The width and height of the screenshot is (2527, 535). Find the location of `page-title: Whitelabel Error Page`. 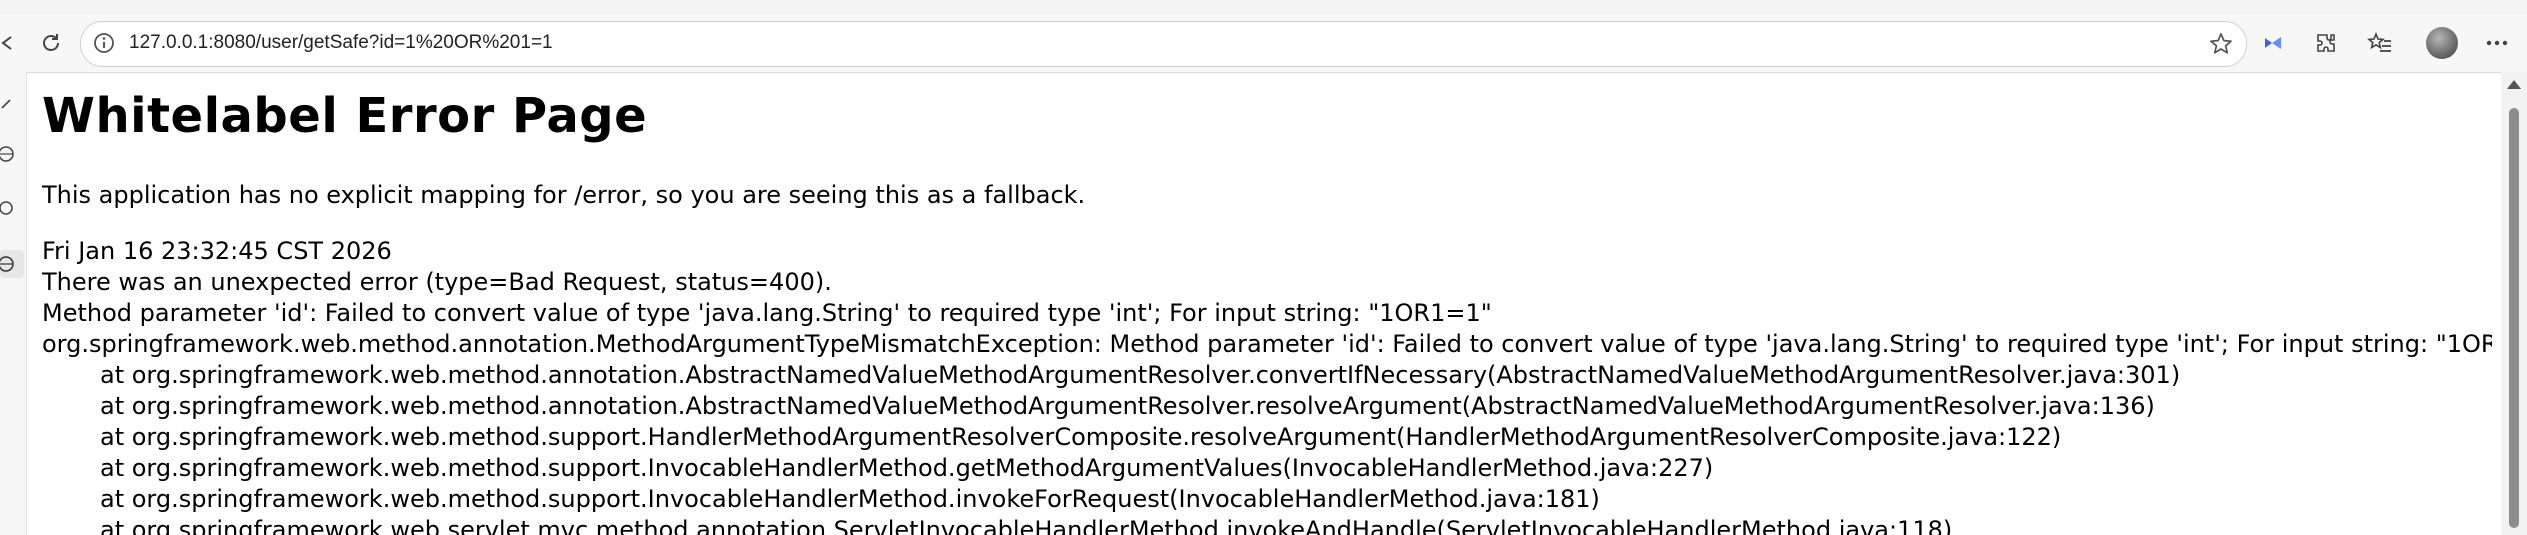

page-title: Whitelabel Error Page is located at coordinates (345, 116).